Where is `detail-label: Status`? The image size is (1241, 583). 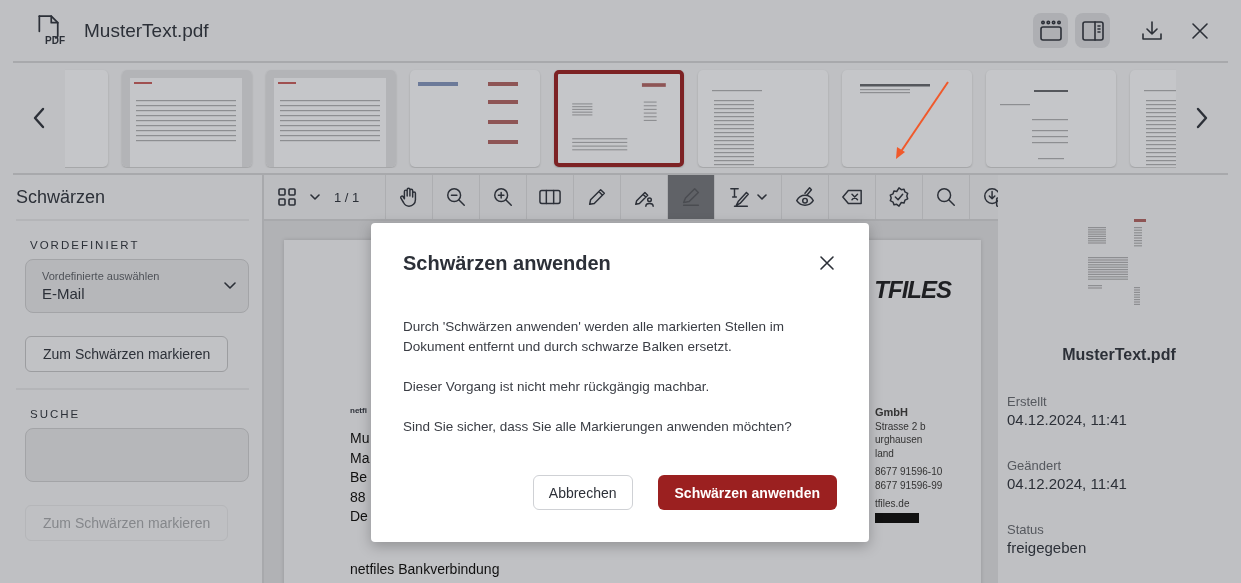
detail-label: Status is located at coordinates (1026, 529).